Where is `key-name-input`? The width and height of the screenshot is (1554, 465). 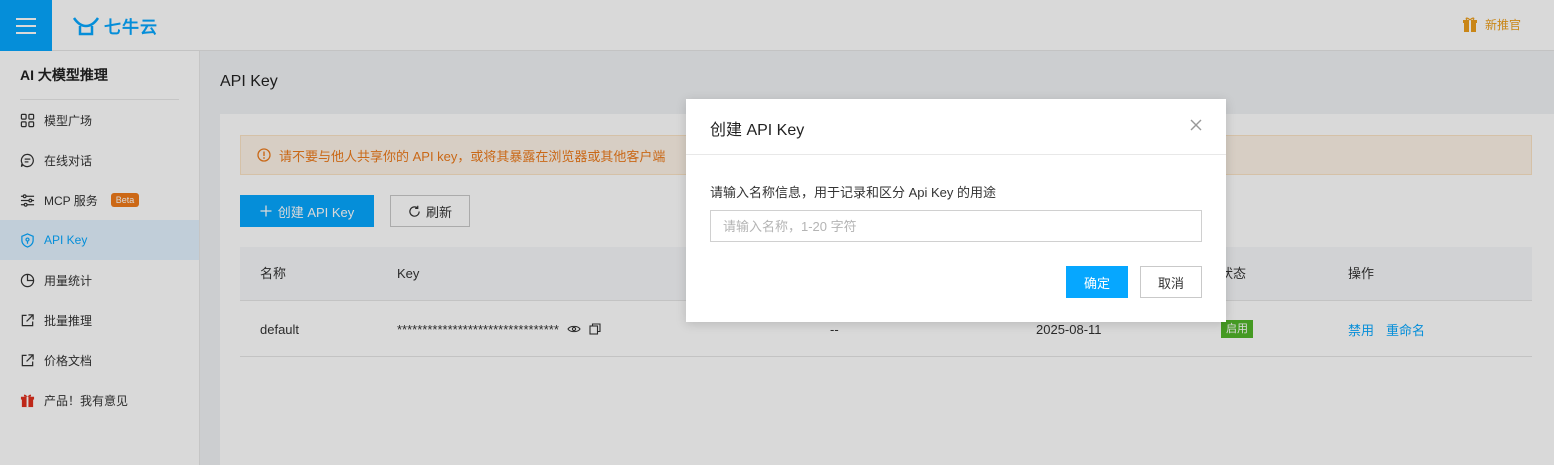
key-name-input is located at coordinates (956, 226).